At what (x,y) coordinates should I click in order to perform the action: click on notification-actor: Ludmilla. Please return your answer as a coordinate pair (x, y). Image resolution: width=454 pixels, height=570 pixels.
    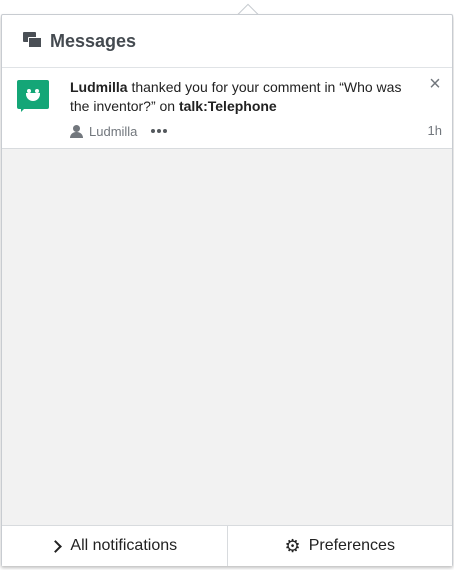
    Looking at the image, I should click on (99, 87).